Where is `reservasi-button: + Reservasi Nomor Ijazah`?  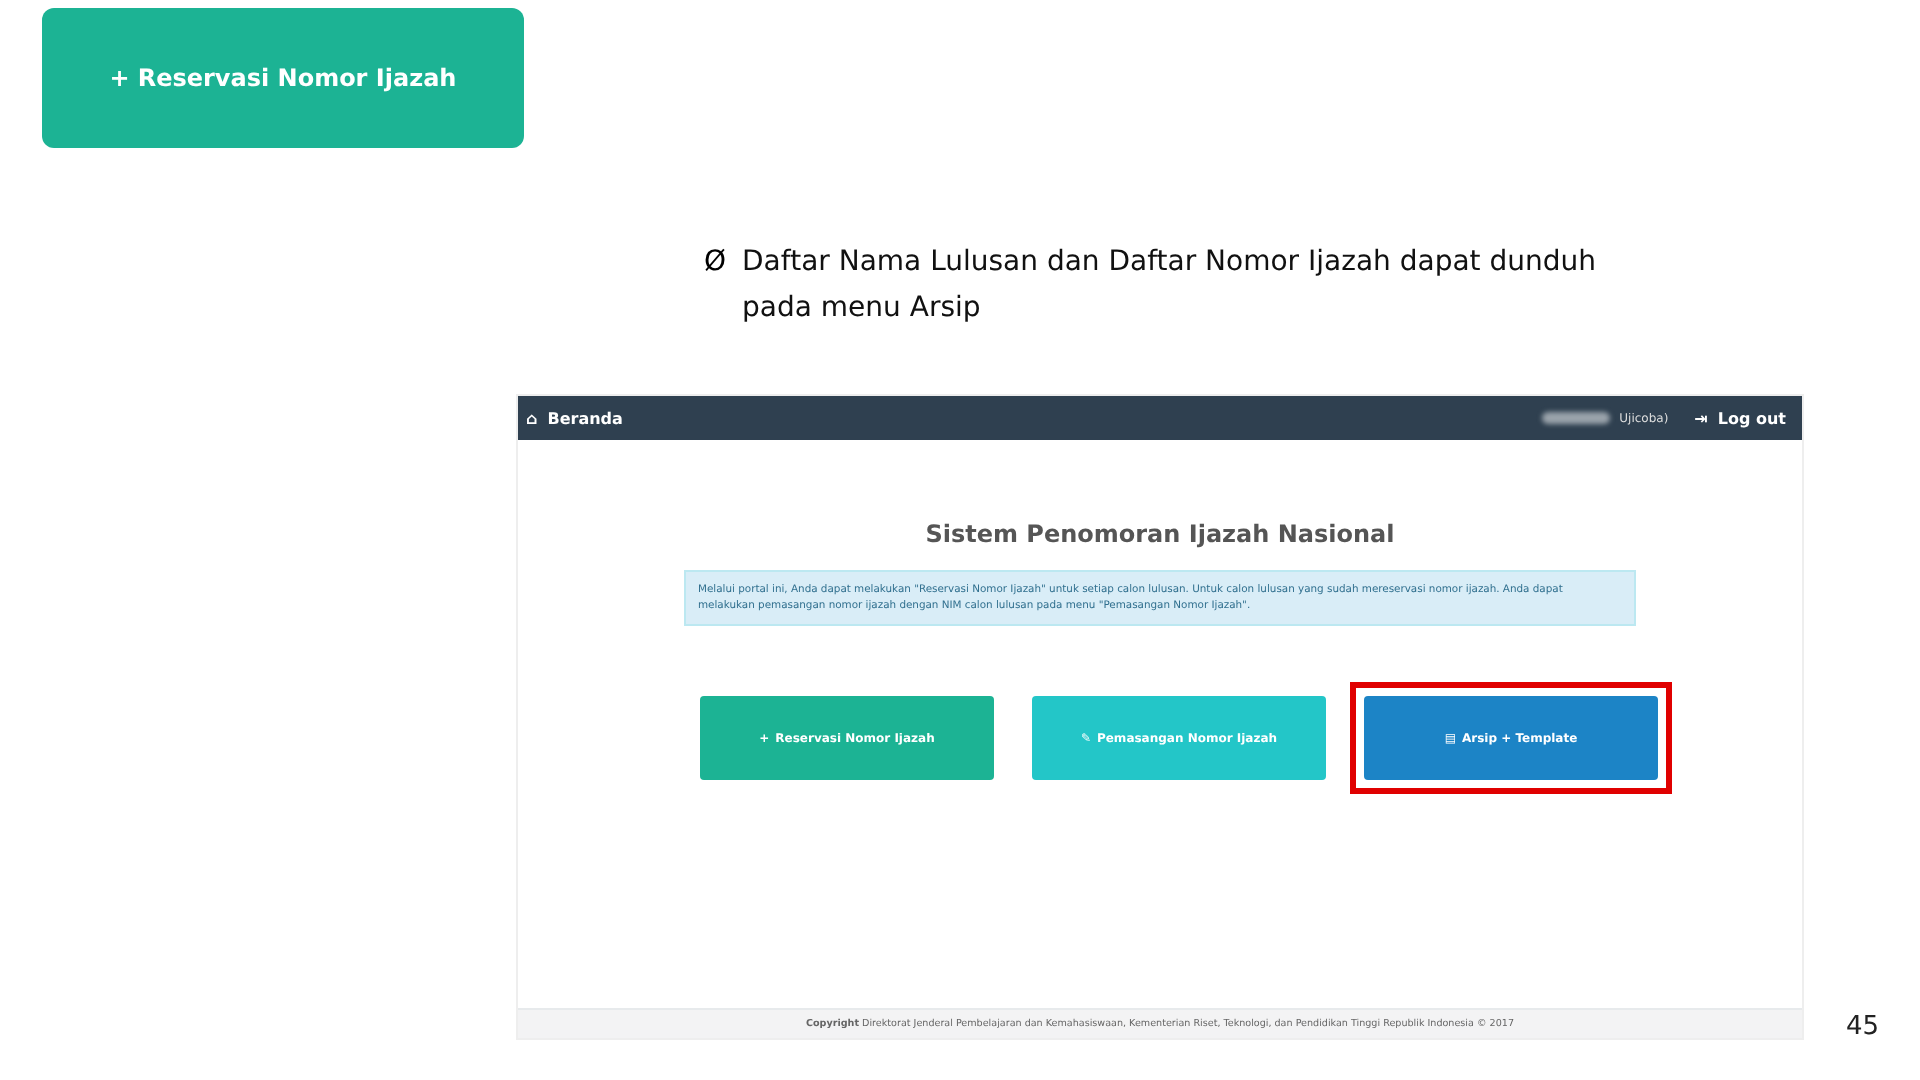
reservasi-button: + Reservasi Nomor Ijazah is located at coordinates (283, 78).